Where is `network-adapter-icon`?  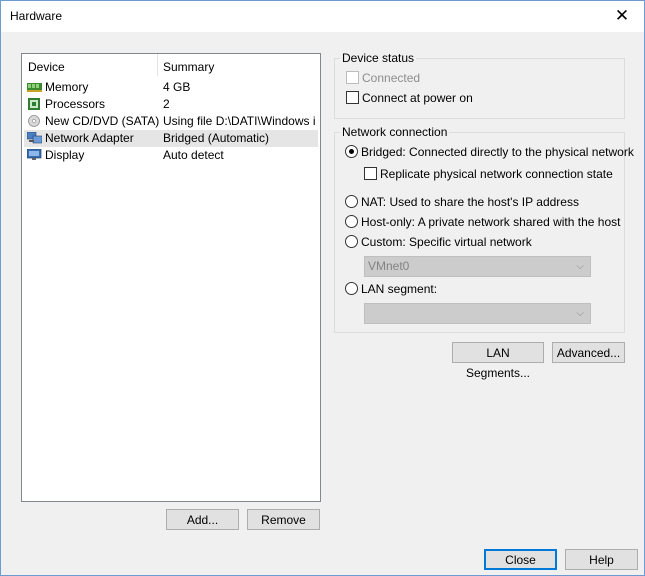 network-adapter-icon is located at coordinates (34, 138).